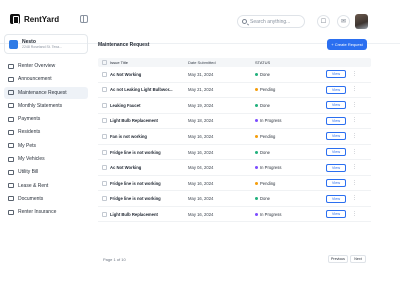 This screenshot has width=400, height=300. Describe the element at coordinates (323, 21) in the screenshot. I see `bell-icon: ☐` at that location.